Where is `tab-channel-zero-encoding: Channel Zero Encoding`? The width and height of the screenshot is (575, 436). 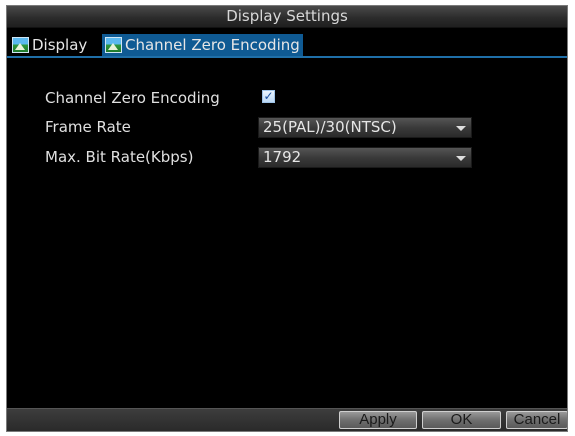 tab-channel-zero-encoding: Channel Zero Encoding is located at coordinates (202, 45).